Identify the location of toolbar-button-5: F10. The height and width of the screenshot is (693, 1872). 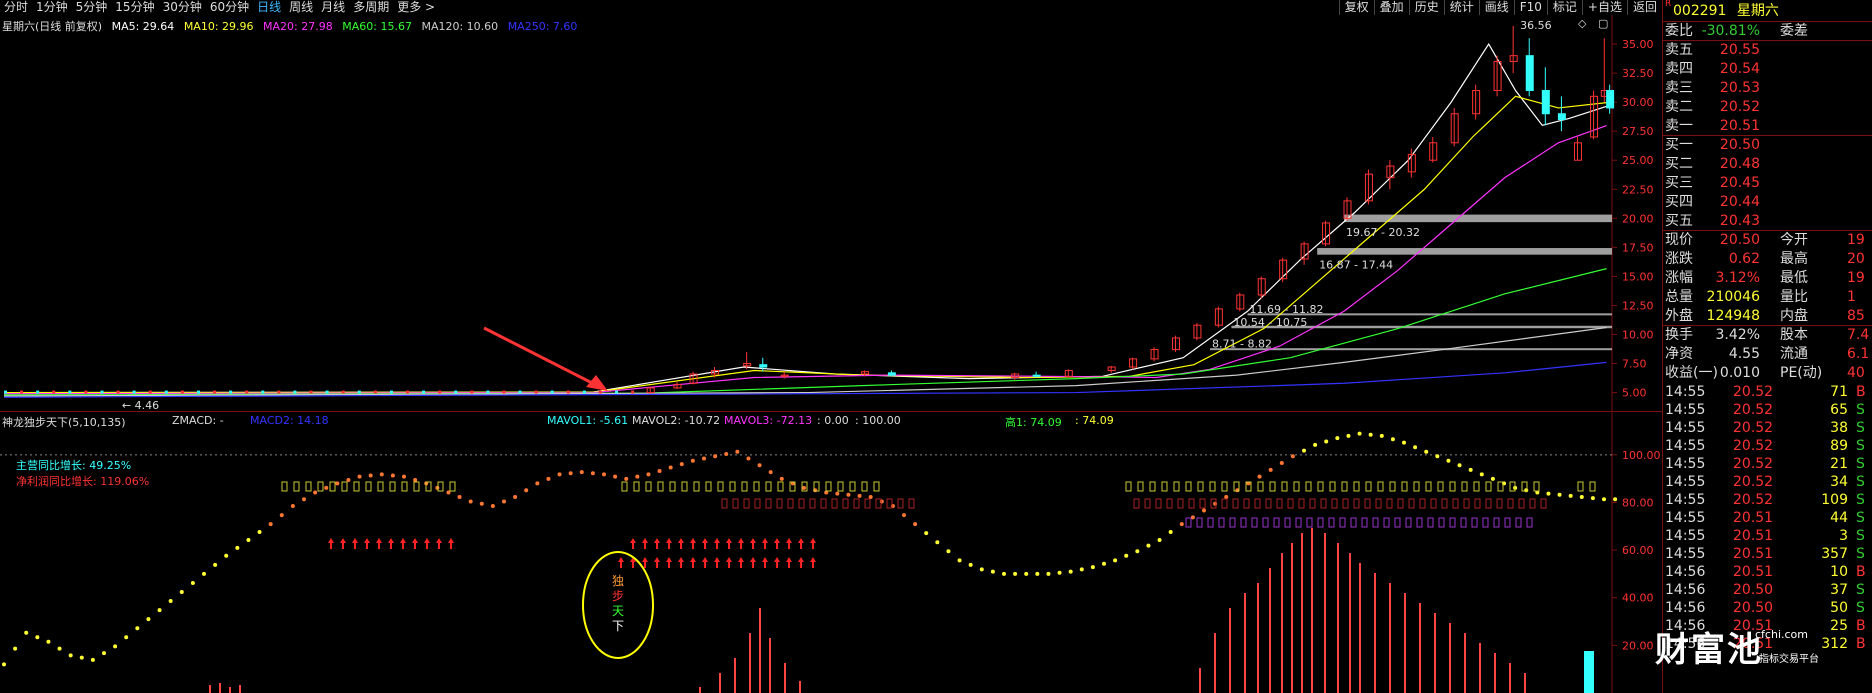
(1530, 7).